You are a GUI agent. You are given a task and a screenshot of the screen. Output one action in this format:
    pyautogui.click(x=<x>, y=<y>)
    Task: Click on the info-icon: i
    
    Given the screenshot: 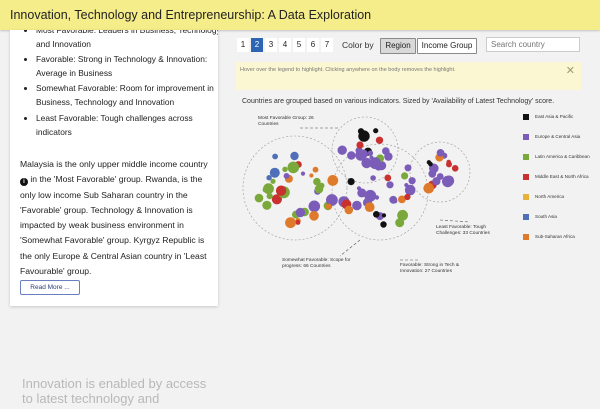 What is the action you would take?
    pyautogui.click(x=24, y=182)
    